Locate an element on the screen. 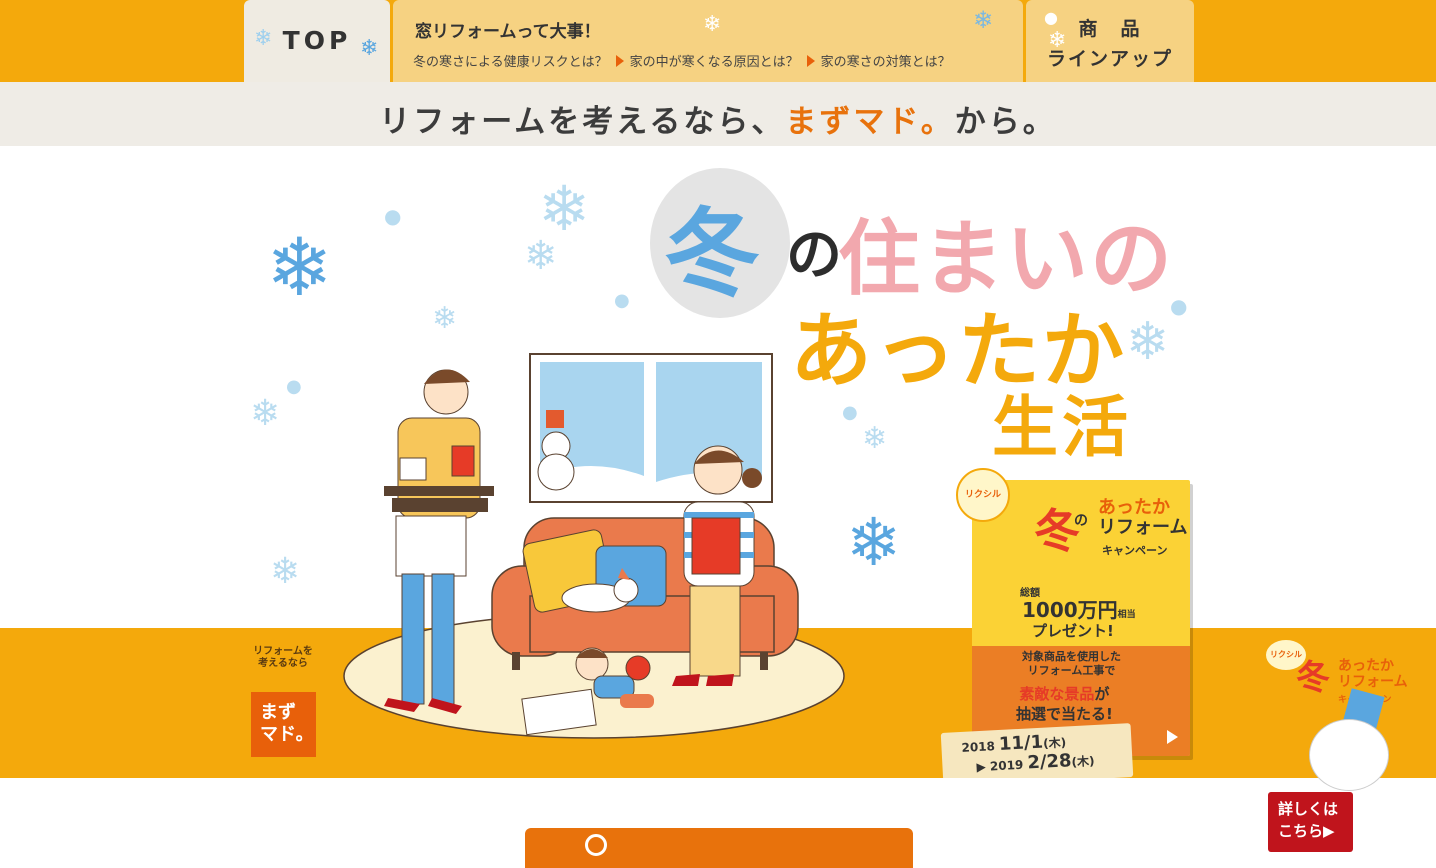 The image size is (1436, 868). play-arrow-icon is located at coordinates (1172, 737).